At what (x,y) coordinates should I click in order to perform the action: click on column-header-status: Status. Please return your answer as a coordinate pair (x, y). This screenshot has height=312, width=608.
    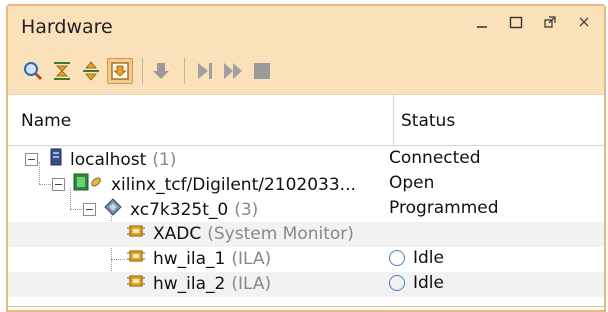
    Looking at the image, I should click on (428, 121).